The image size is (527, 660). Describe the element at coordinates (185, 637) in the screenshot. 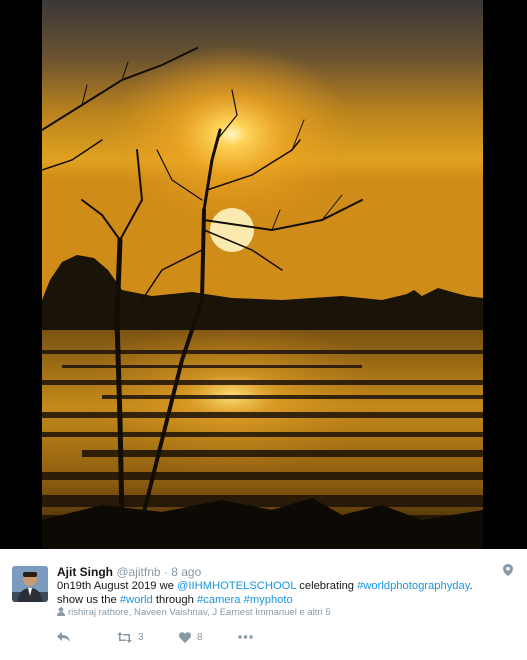

I see `heart-icon` at that location.